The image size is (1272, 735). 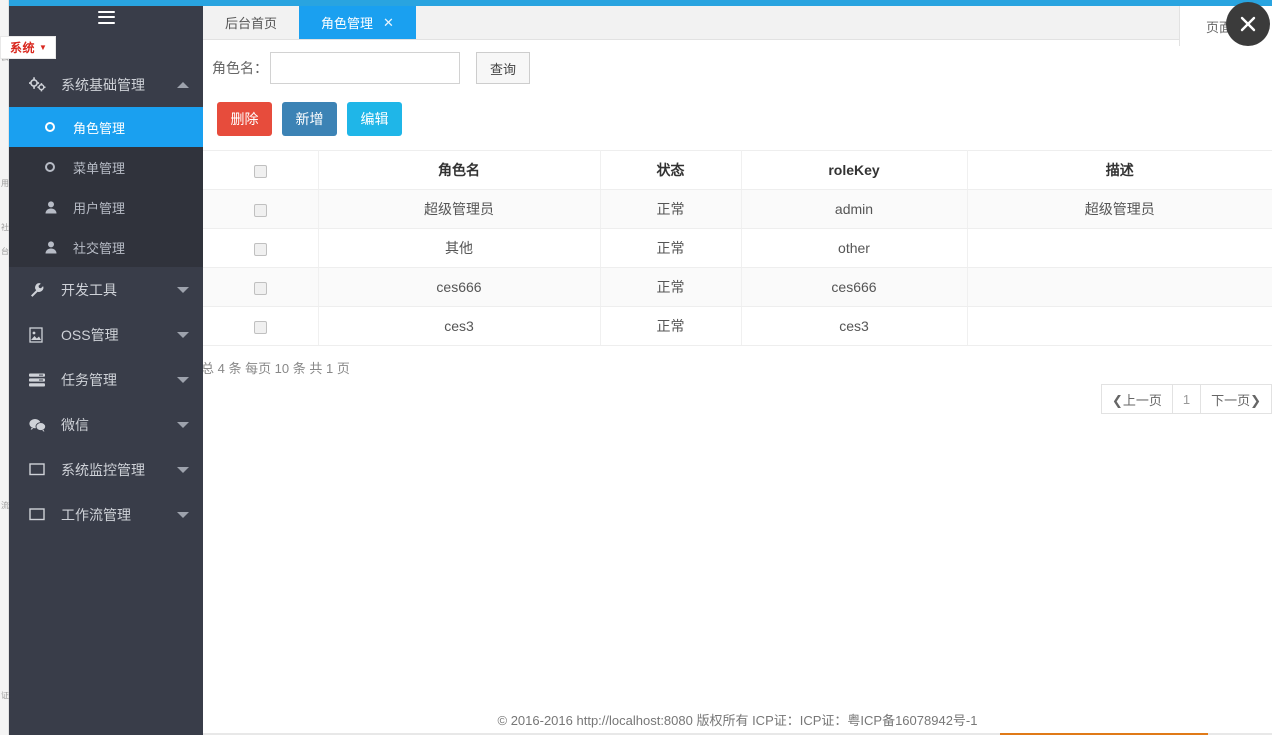 I want to click on tab-label: 后台首页, so click(x=251, y=23).